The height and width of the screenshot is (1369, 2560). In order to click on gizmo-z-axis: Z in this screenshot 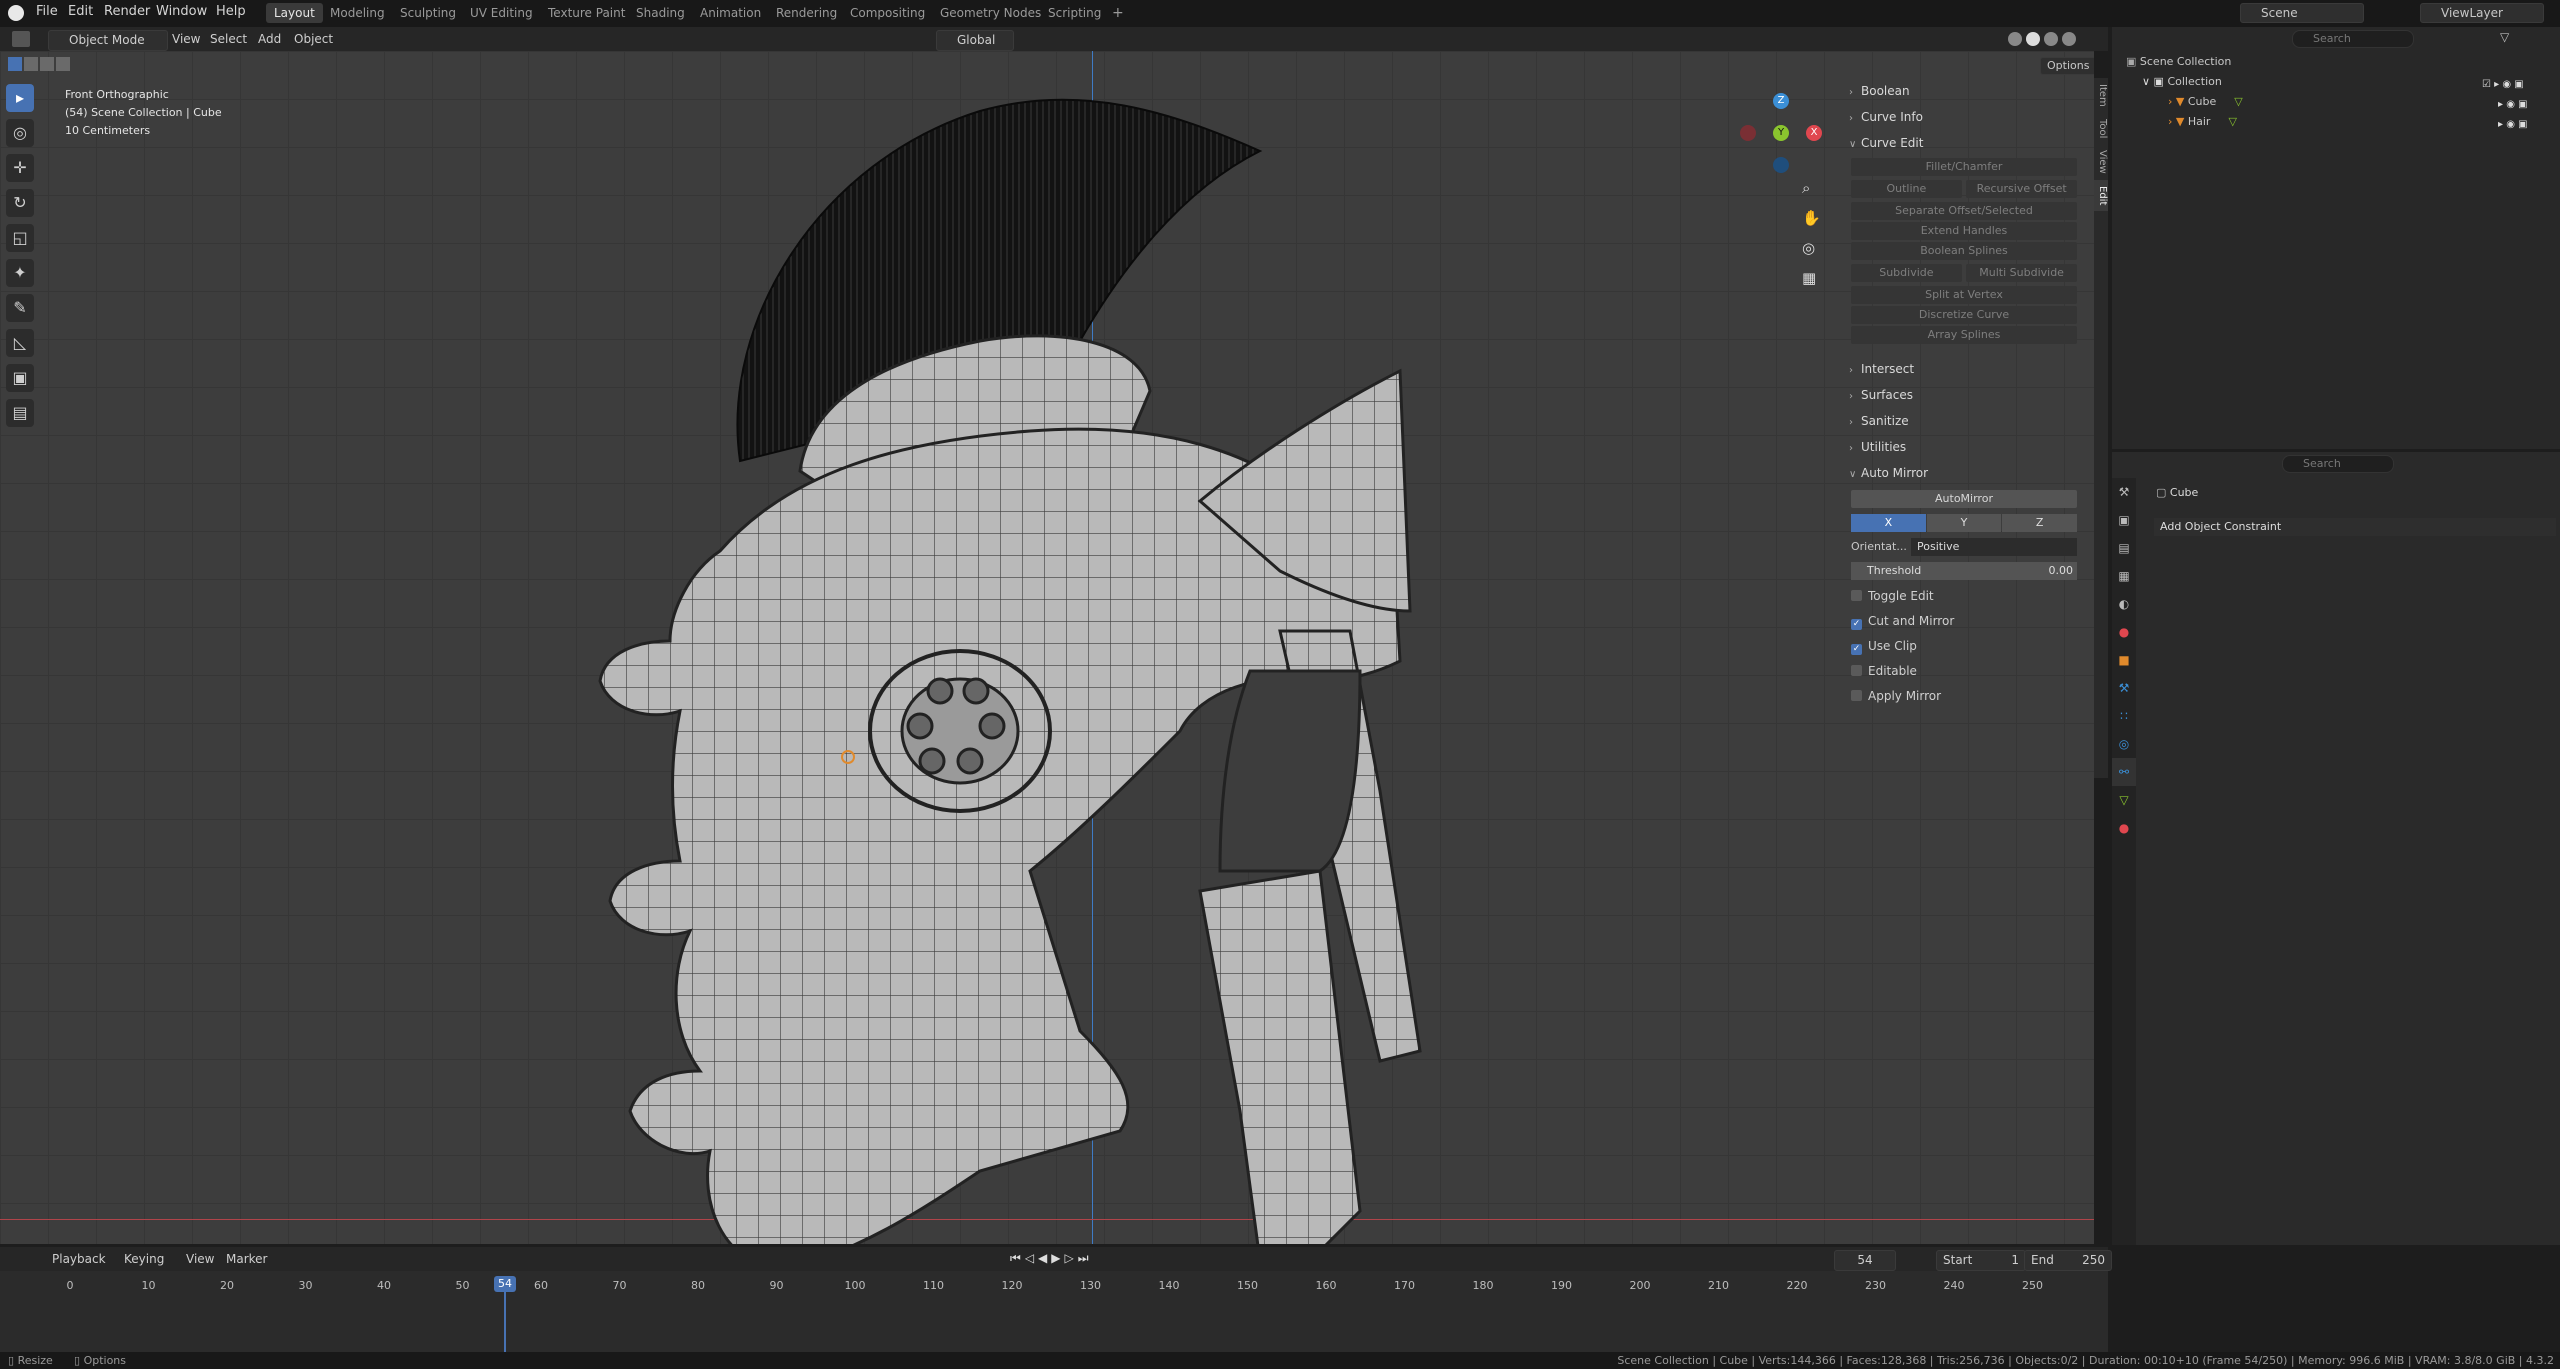, I will do `click(1781, 101)`.